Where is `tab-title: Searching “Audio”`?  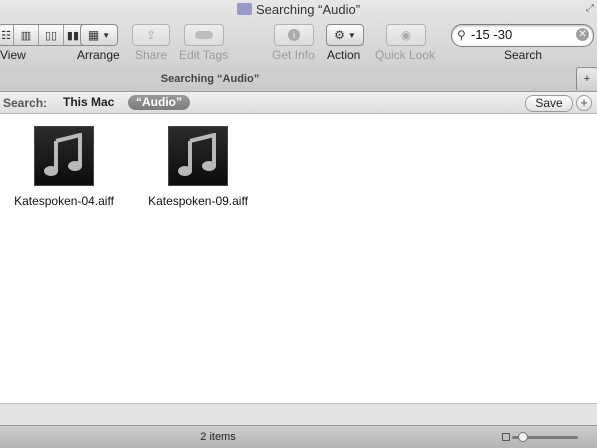
tab-title: Searching “Audio” is located at coordinates (210, 79).